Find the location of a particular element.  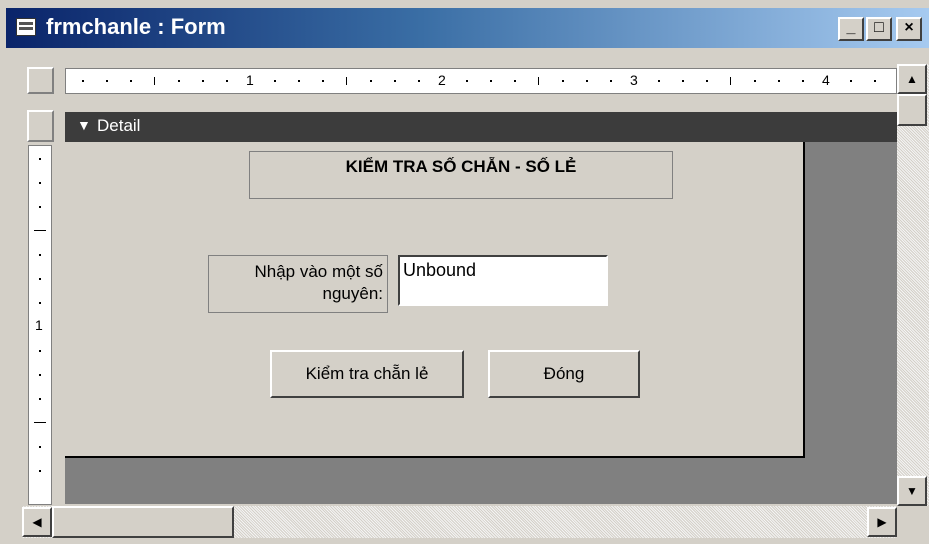

check-even-odd-button: Kiểm tra chẵn lẻ is located at coordinates (367, 374).